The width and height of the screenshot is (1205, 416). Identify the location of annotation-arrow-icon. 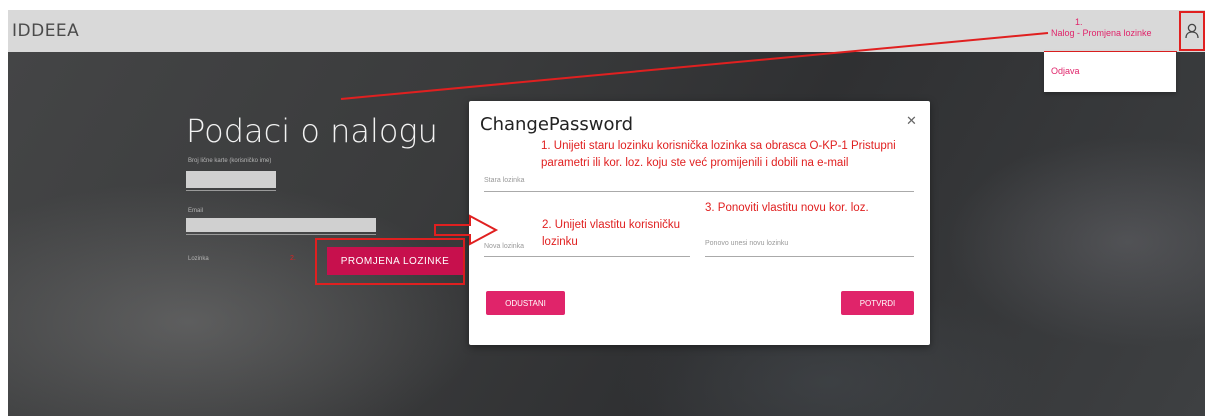
(466, 230).